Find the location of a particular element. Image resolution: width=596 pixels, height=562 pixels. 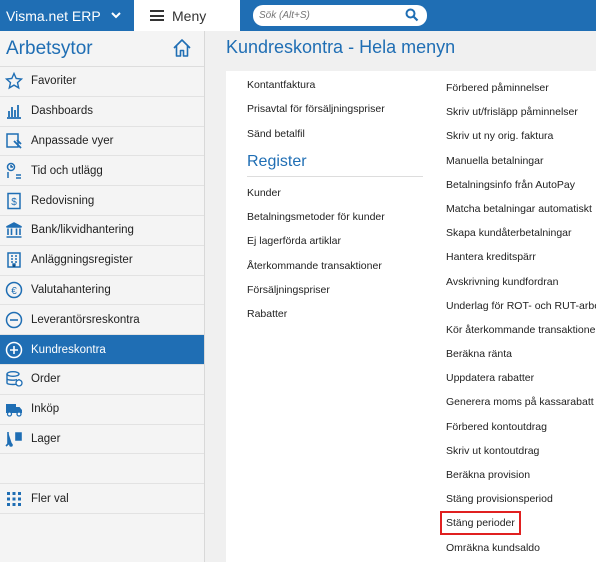

menu-link-omrakna-kundsaldo: Omräkna kundsaldo is located at coordinates (521, 548).